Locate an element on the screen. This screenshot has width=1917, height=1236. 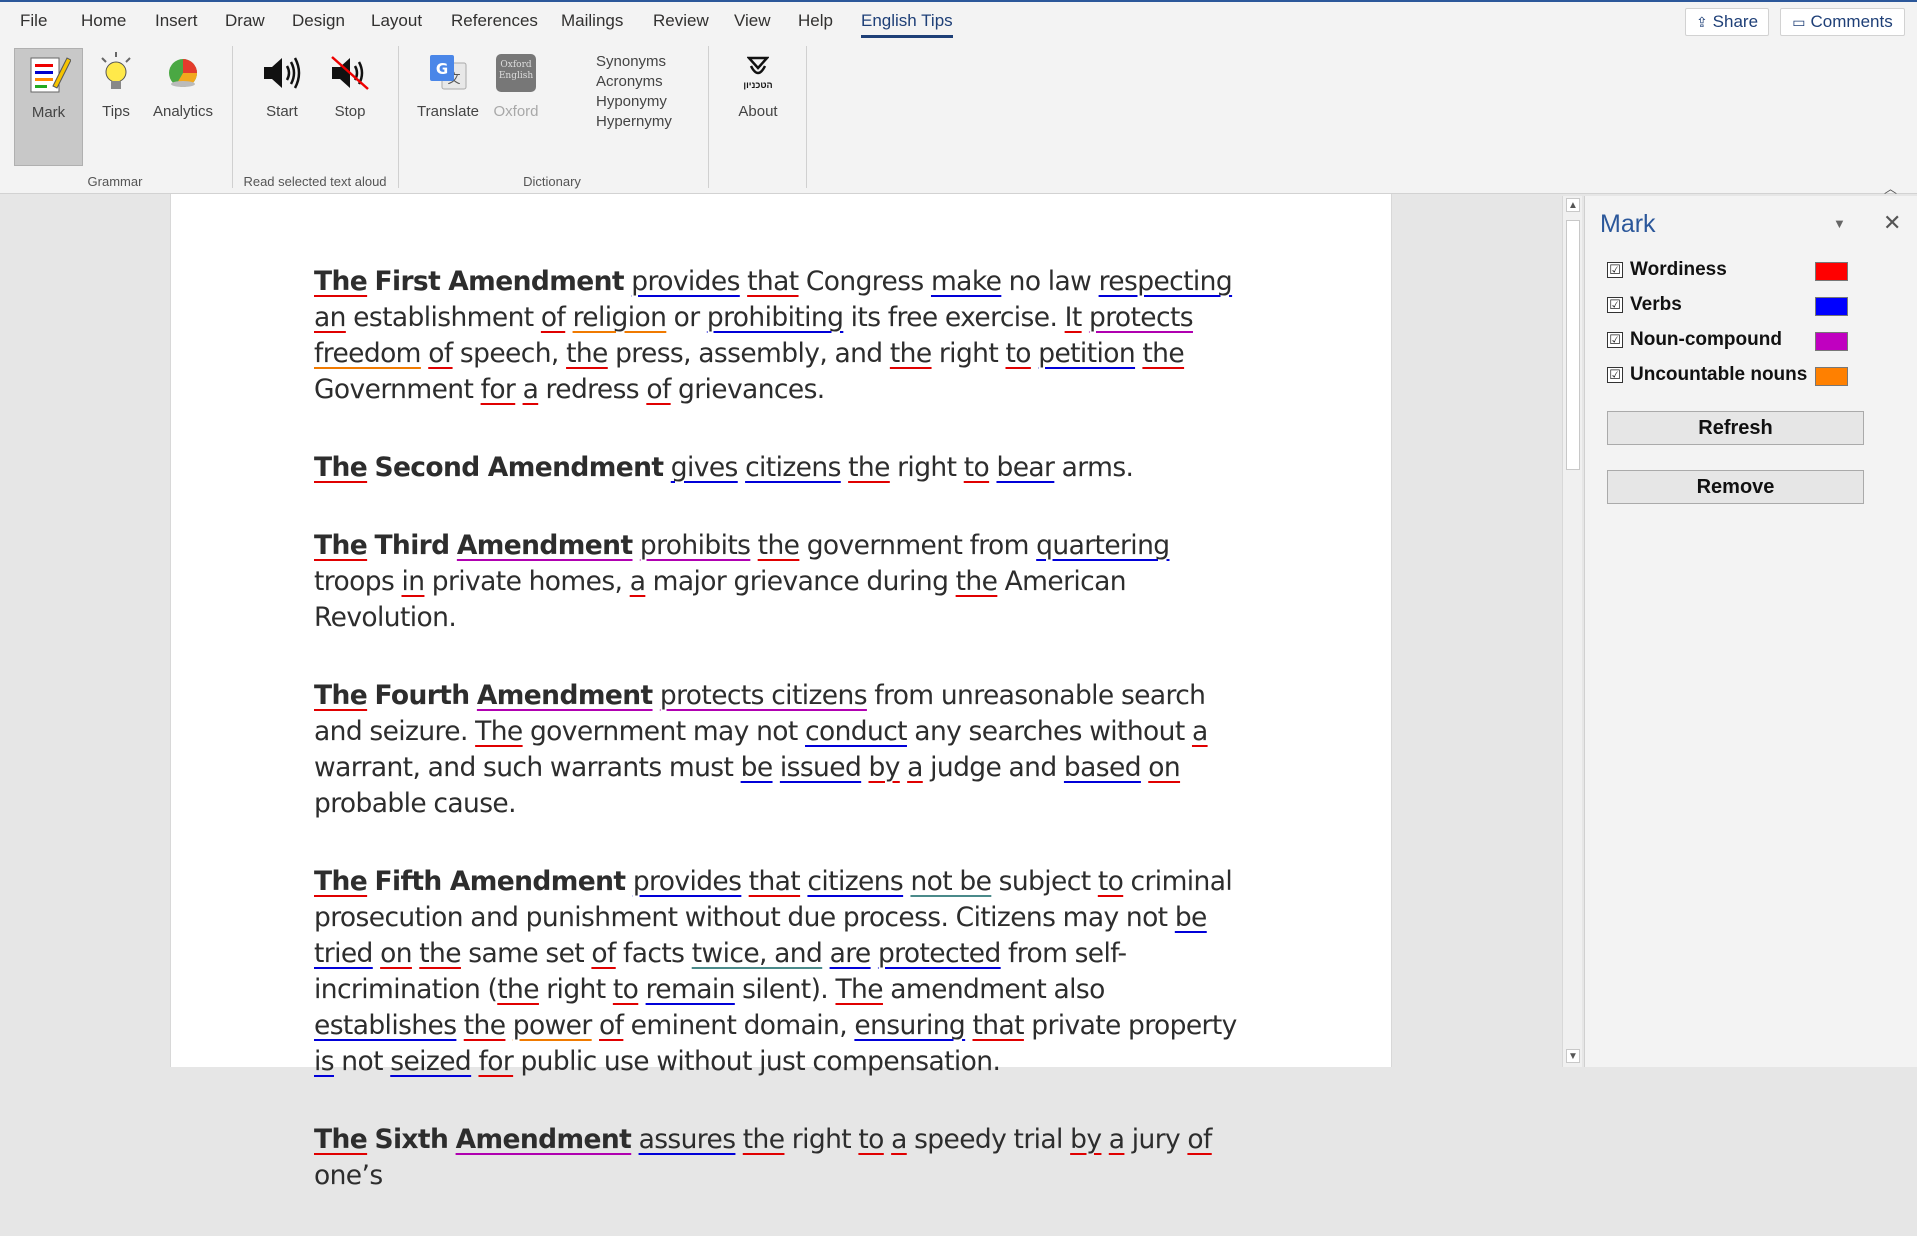
group-label-dictionary: Dictionary is located at coordinates (552, 181).